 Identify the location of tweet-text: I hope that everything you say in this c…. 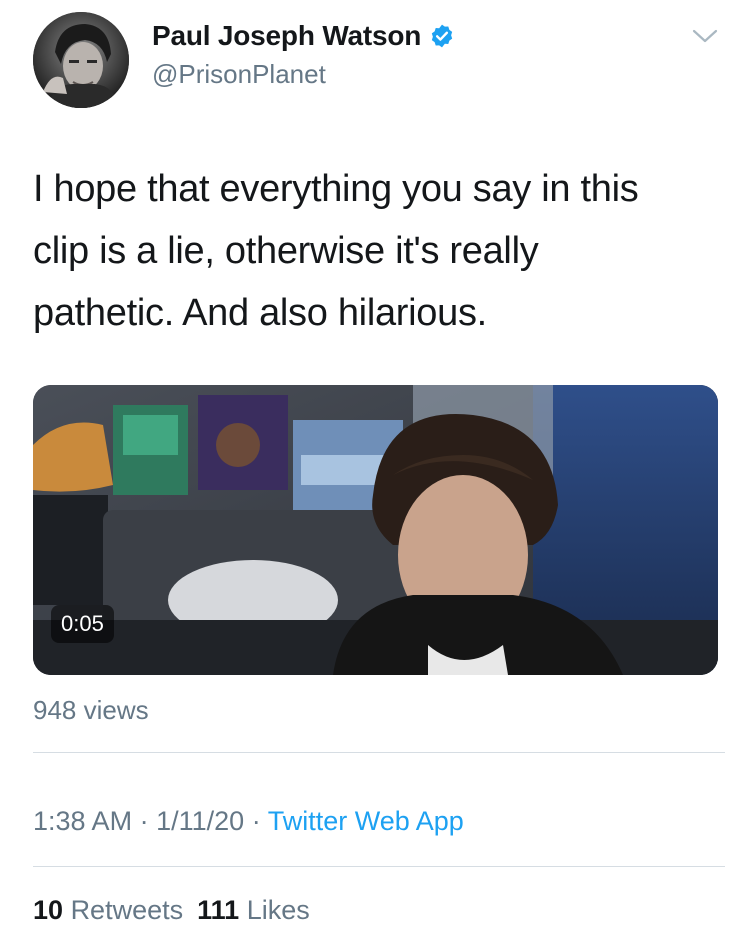
(336, 251).